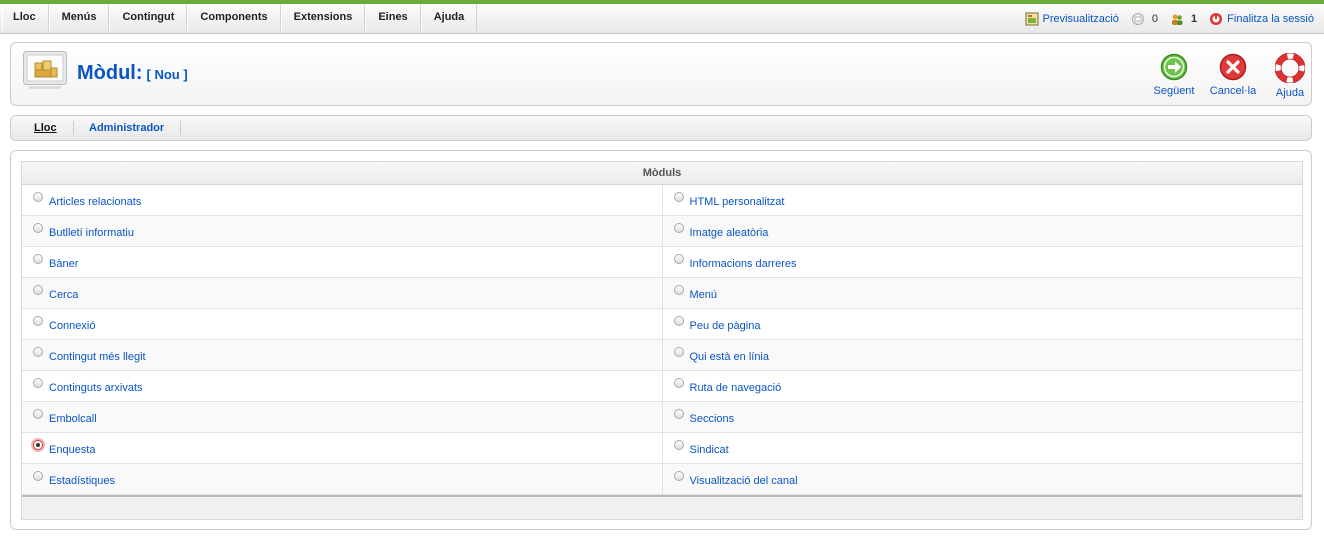 Image resolution: width=1324 pixels, height=540 pixels. I want to click on arrow-right-icon, so click(1174, 67).